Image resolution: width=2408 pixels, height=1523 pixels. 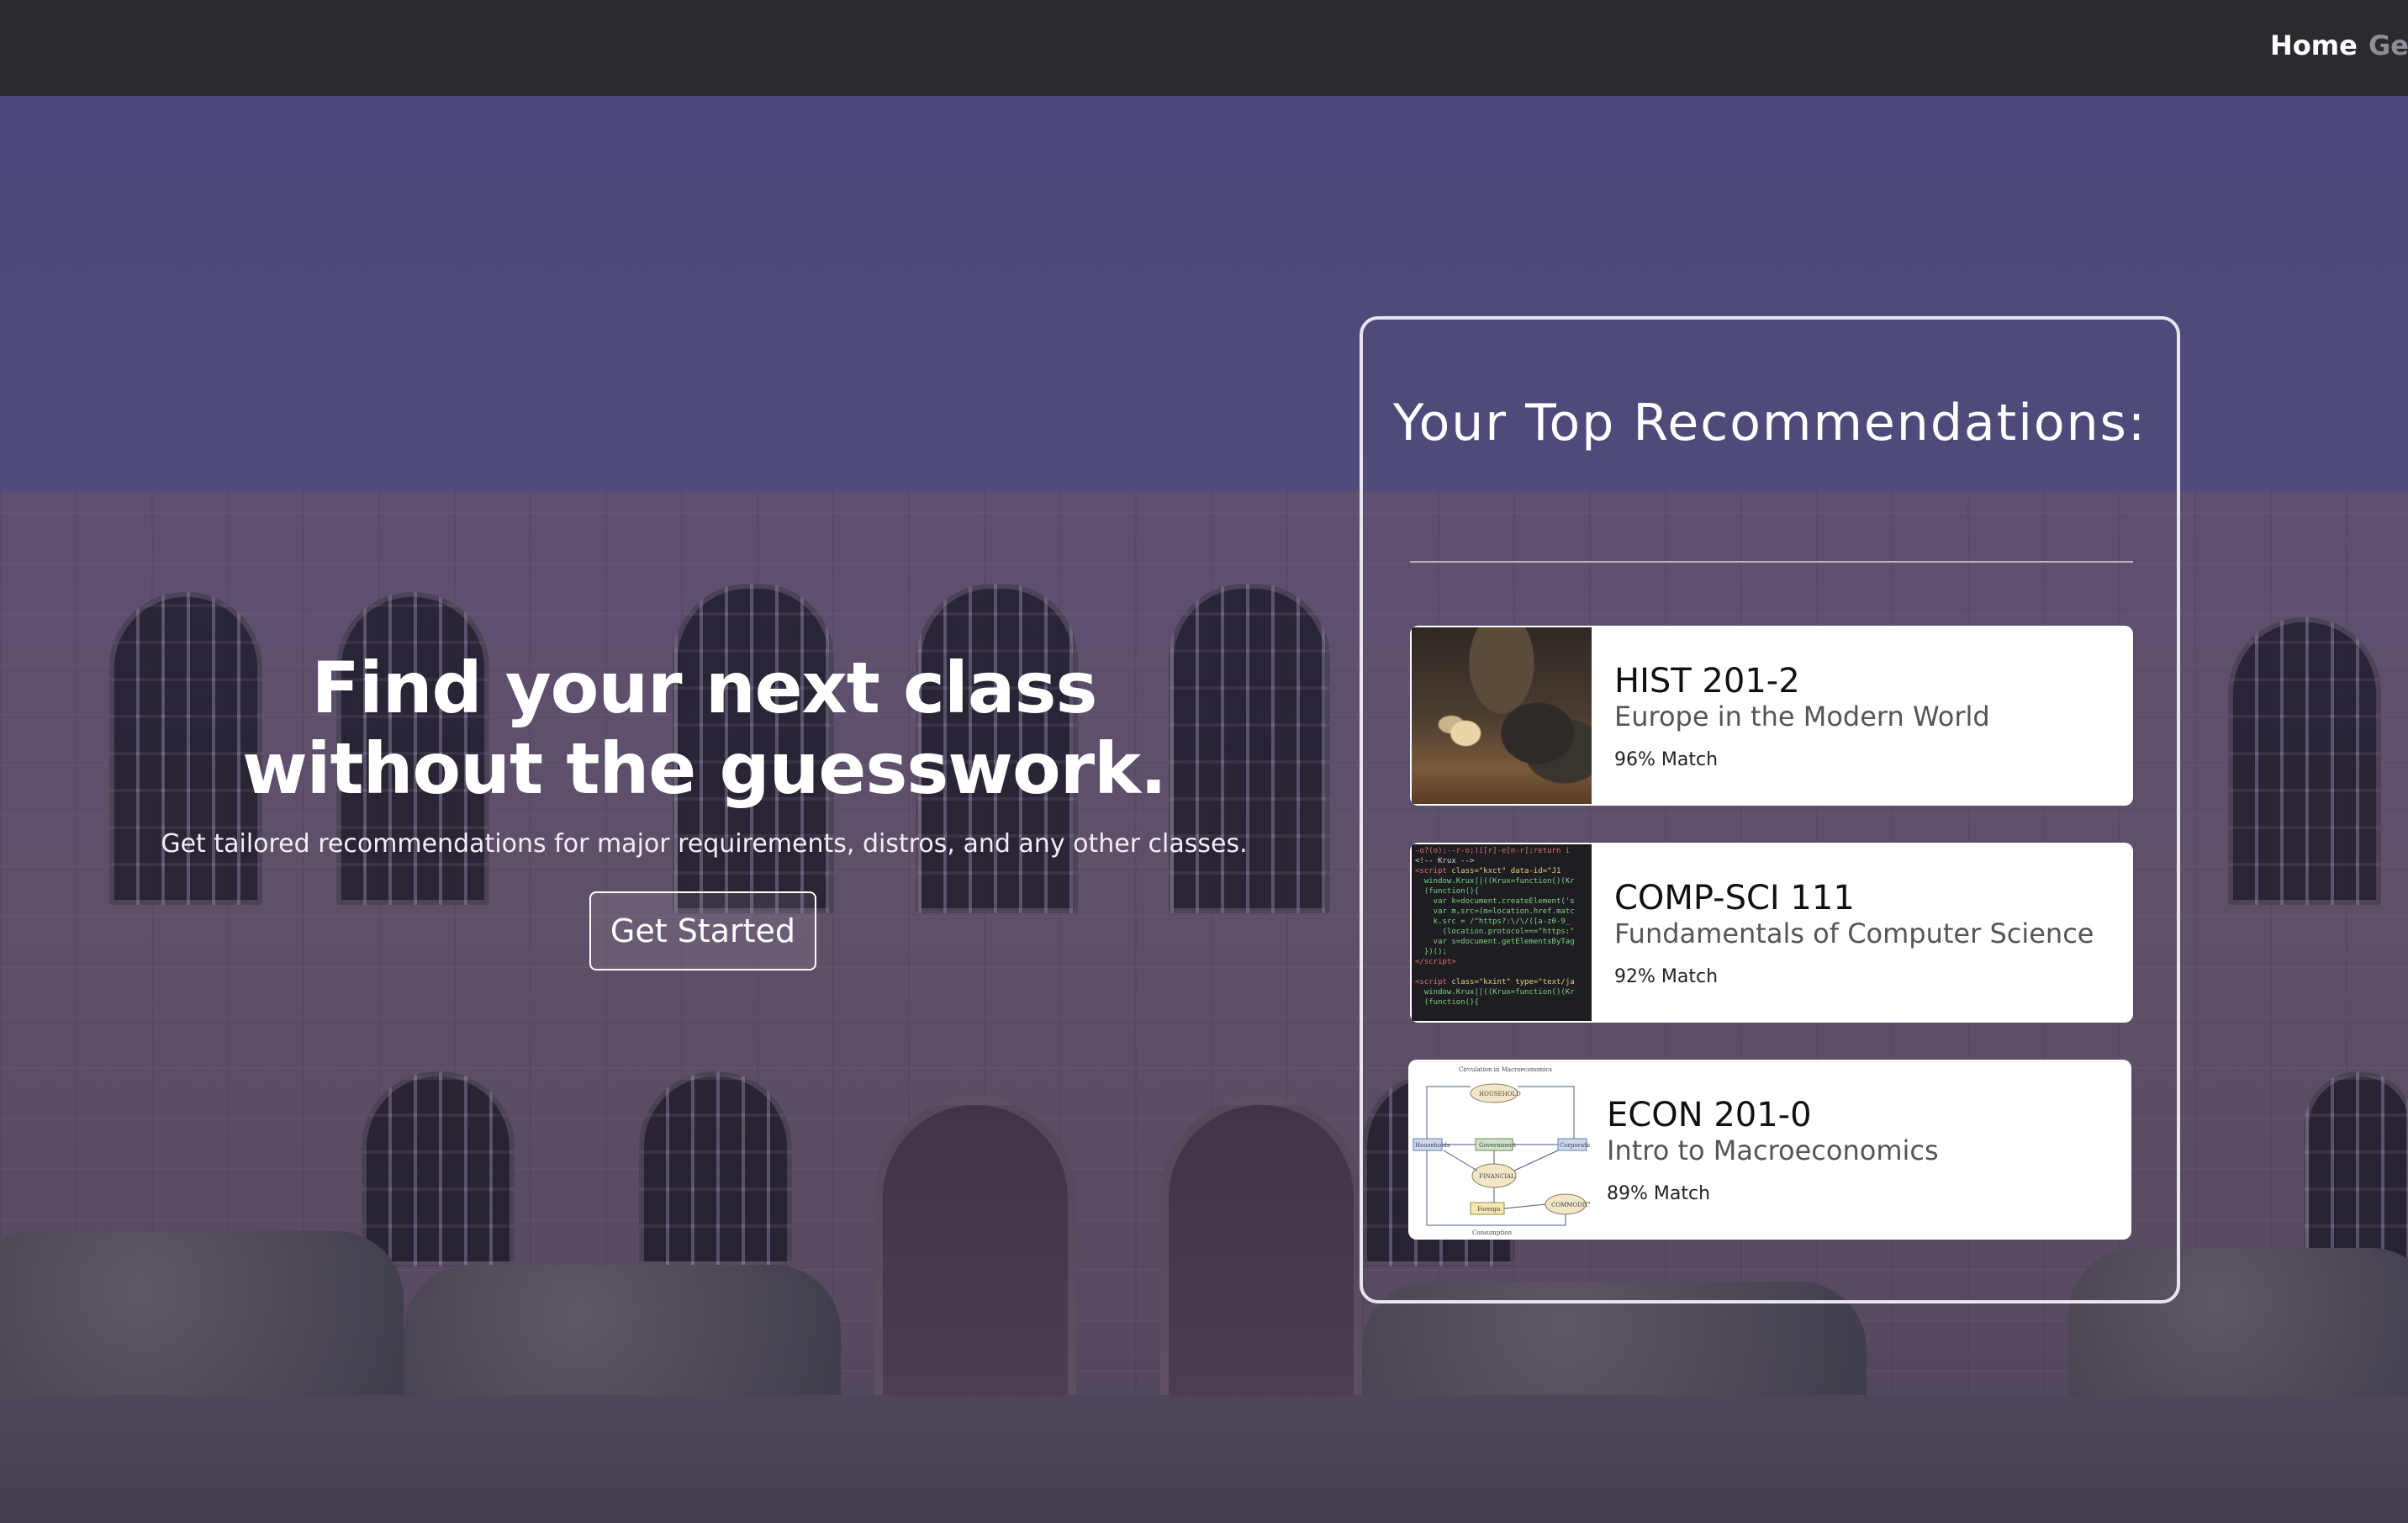 I want to click on nav-get-started-link: Get, so click(x=2388, y=46).